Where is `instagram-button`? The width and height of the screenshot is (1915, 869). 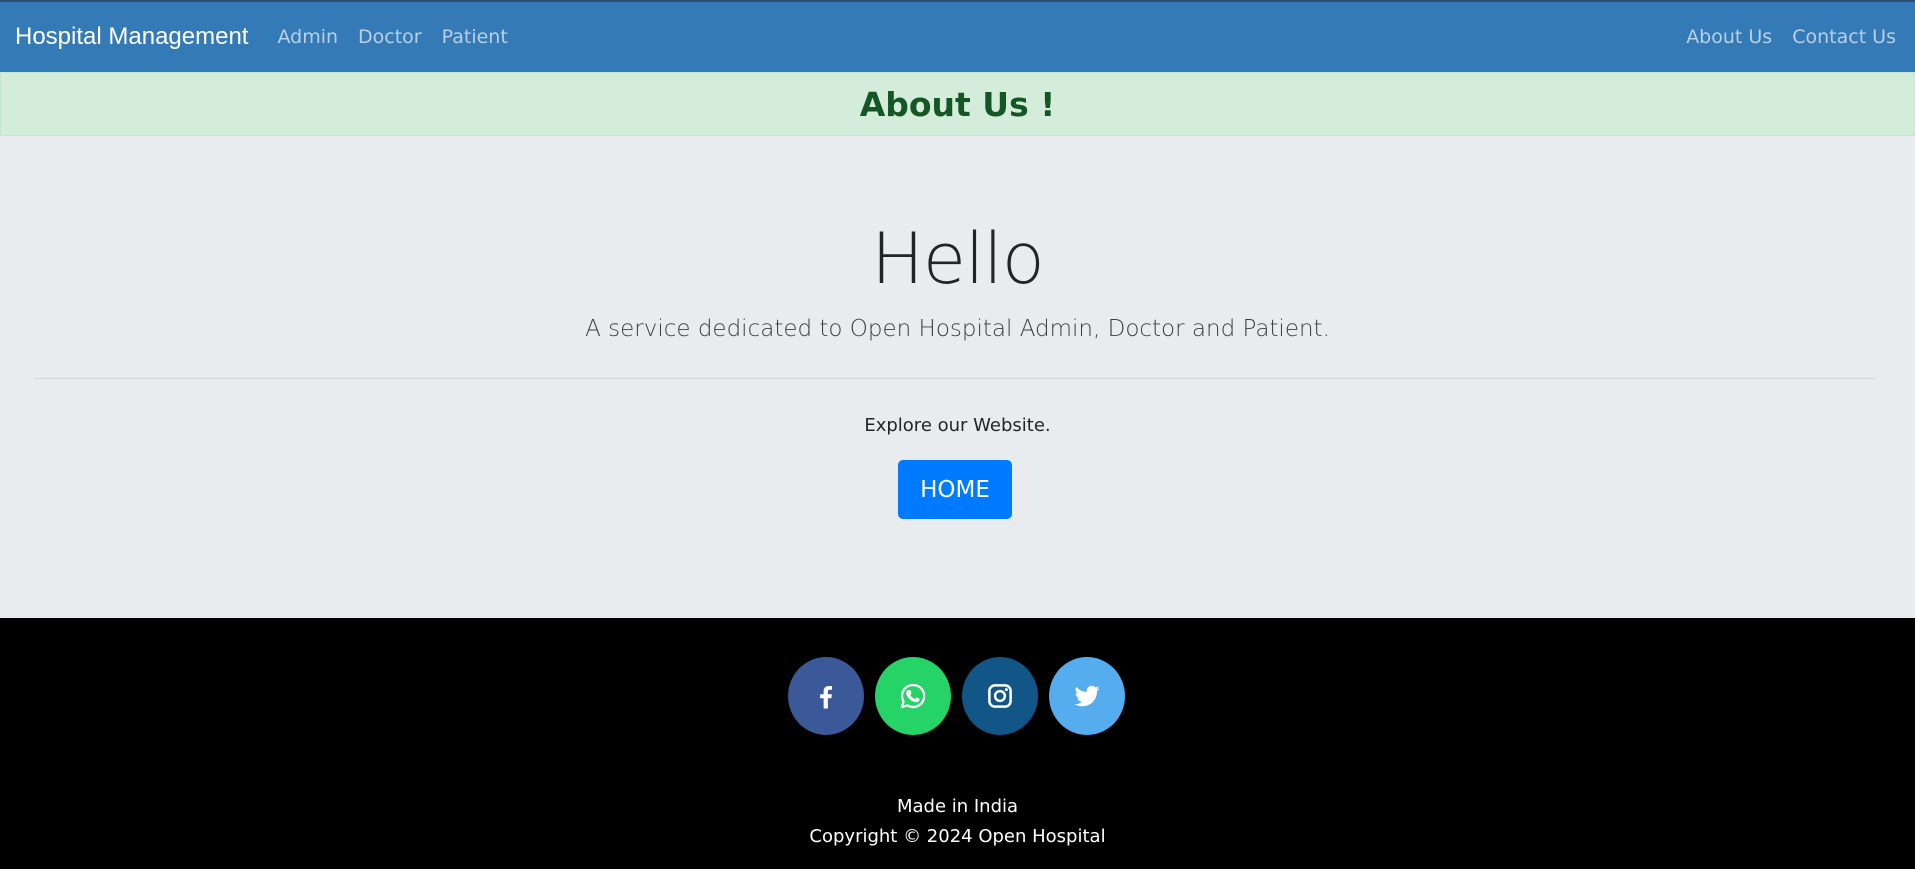
instagram-button is located at coordinates (1000, 696).